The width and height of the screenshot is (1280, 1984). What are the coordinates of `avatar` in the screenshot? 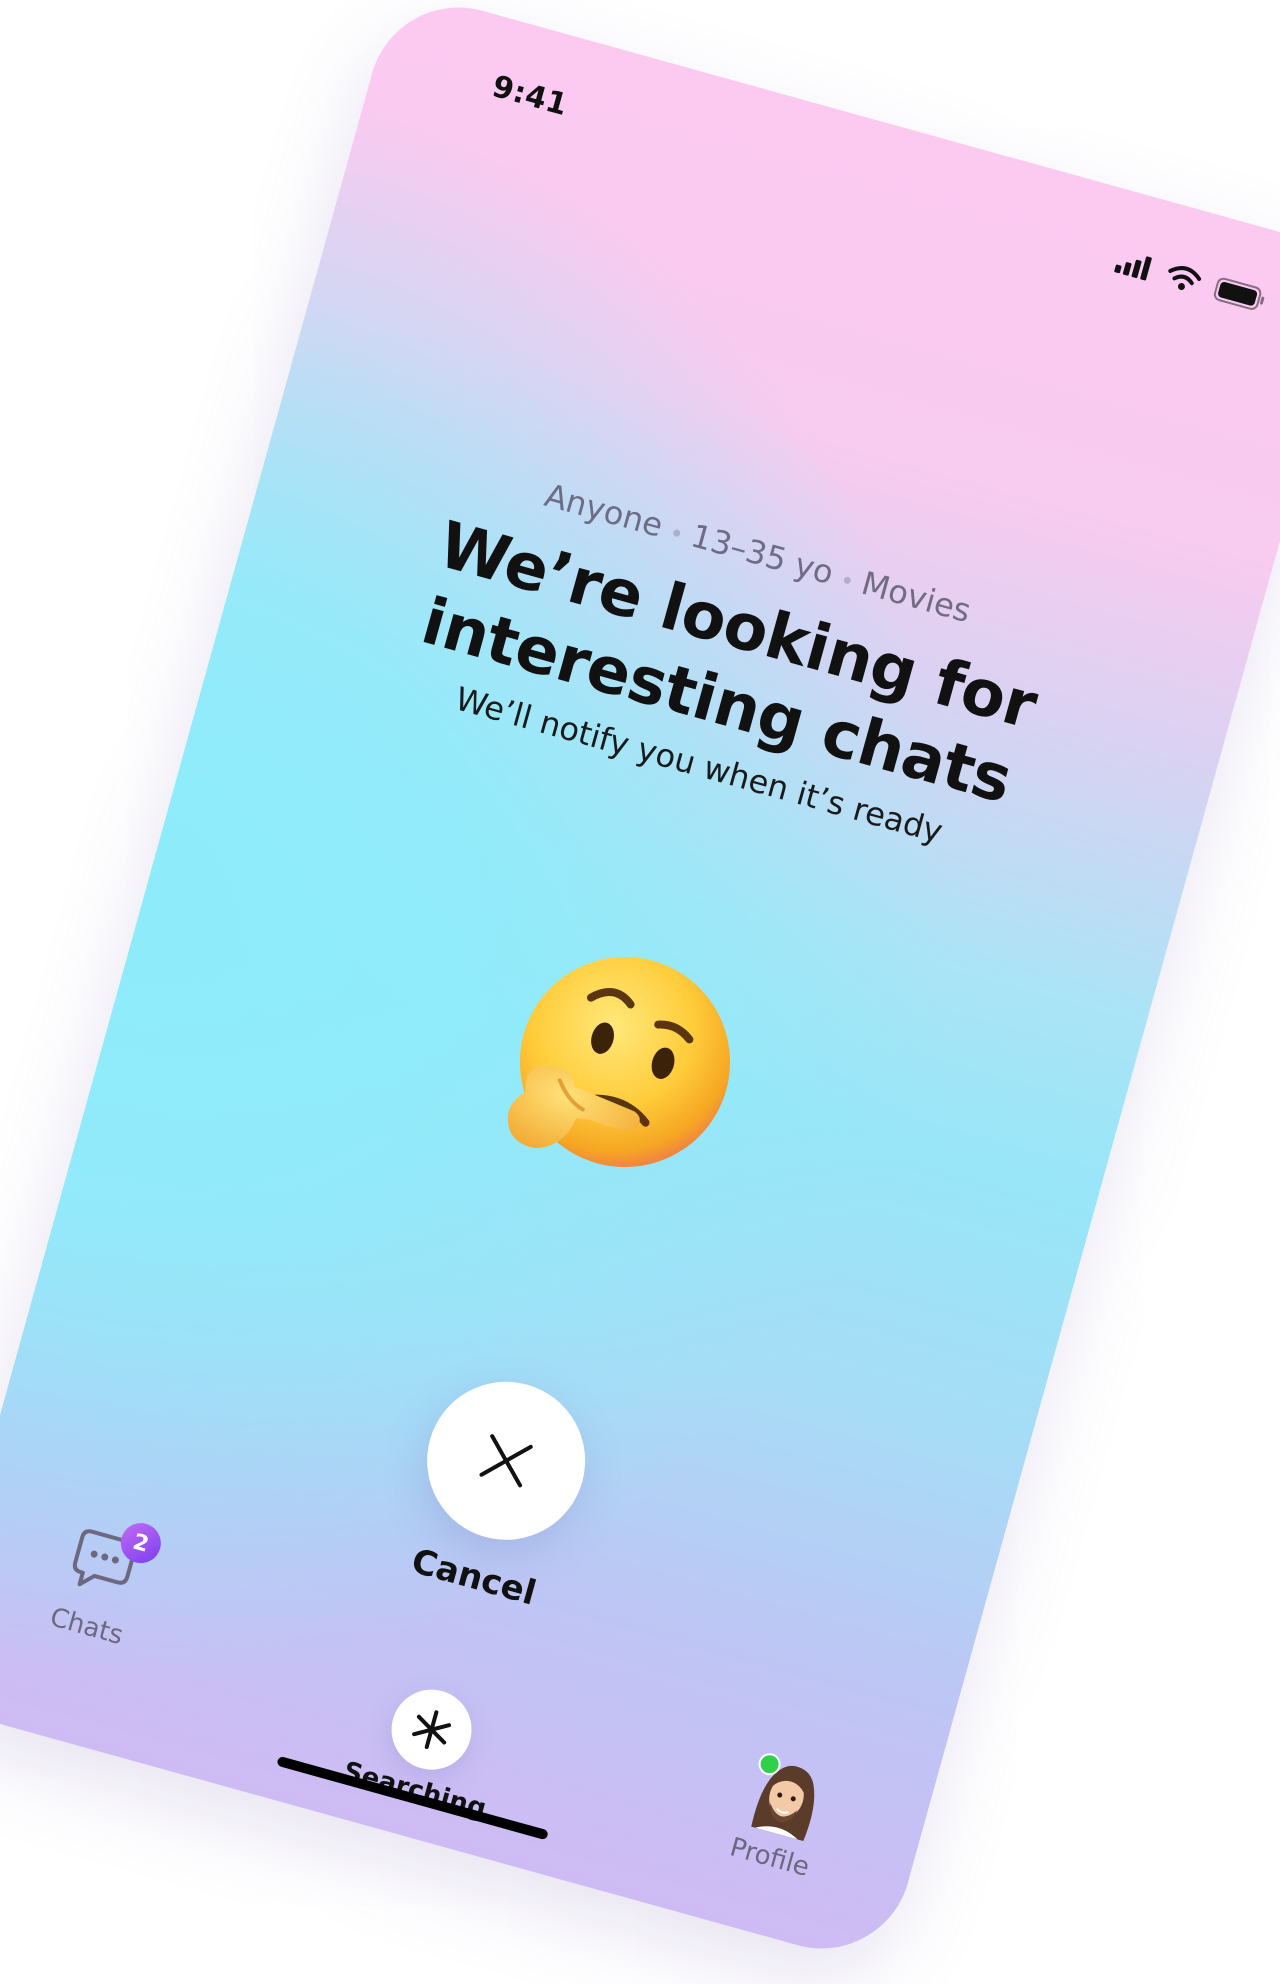 It's located at (783, 1803).